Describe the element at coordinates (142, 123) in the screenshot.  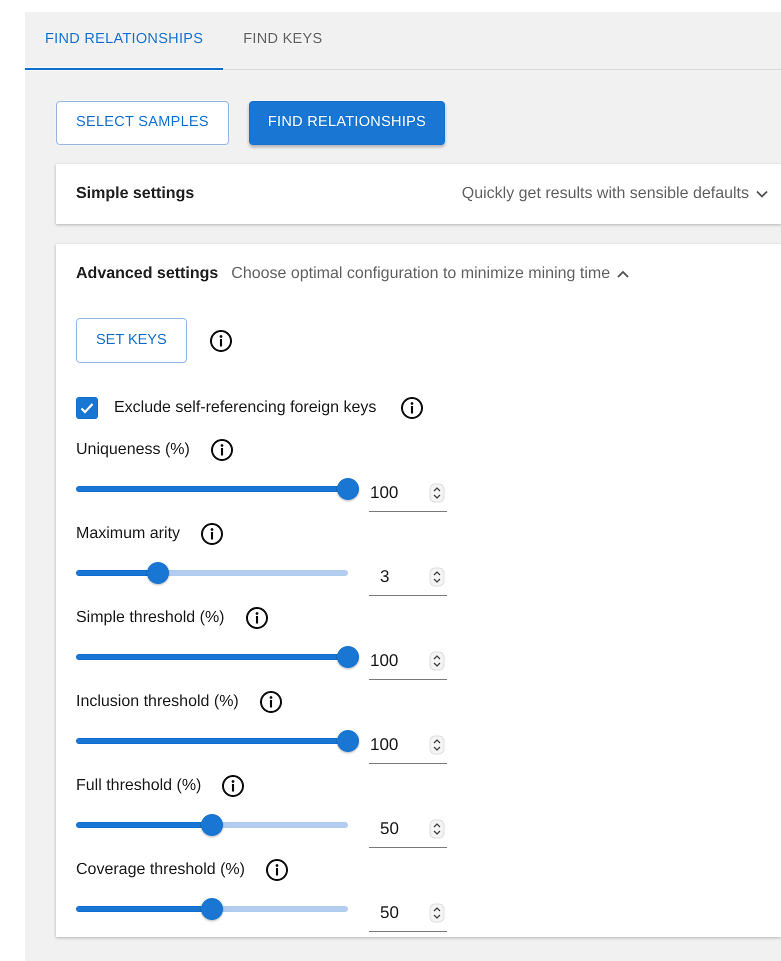
I see `select-samples-button: SELECT SAMPLES` at that location.